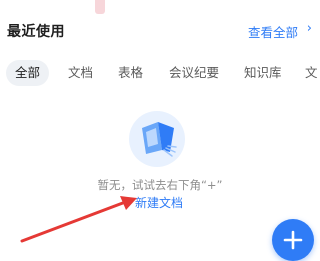 This screenshot has width=320, height=261. Describe the element at coordinates (36, 32) in the screenshot. I see `section-title: 最近使用` at that location.